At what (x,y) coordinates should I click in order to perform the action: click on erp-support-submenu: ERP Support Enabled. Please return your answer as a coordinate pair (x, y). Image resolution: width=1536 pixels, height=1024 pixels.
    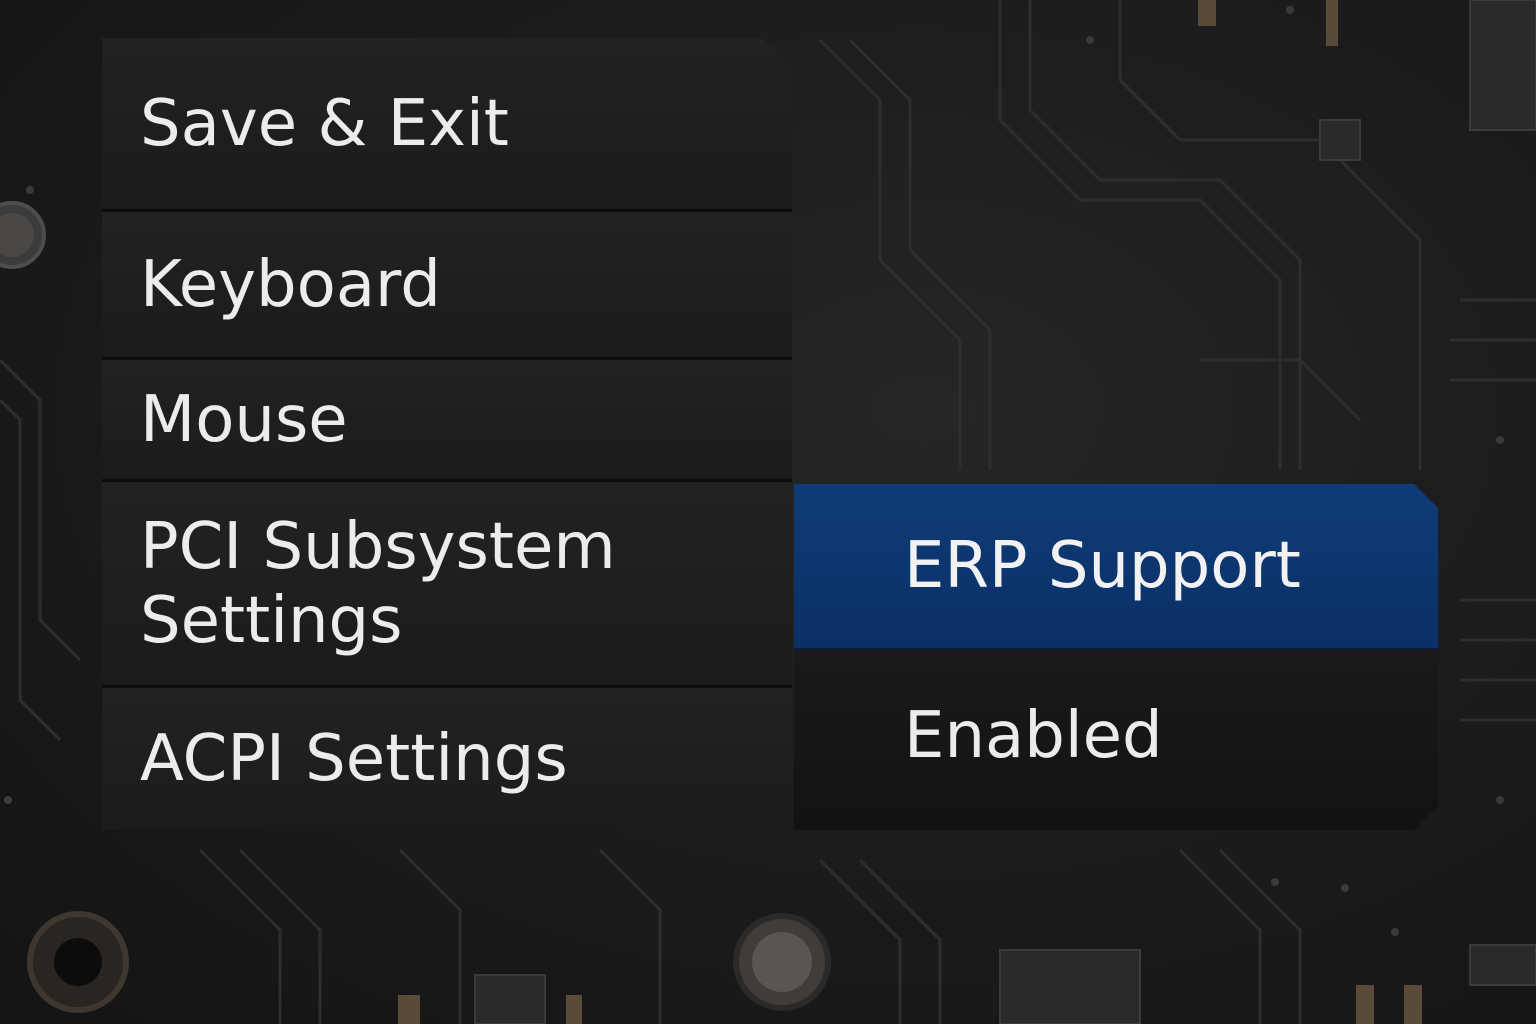
    Looking at the image, I should click on (1116, 657).